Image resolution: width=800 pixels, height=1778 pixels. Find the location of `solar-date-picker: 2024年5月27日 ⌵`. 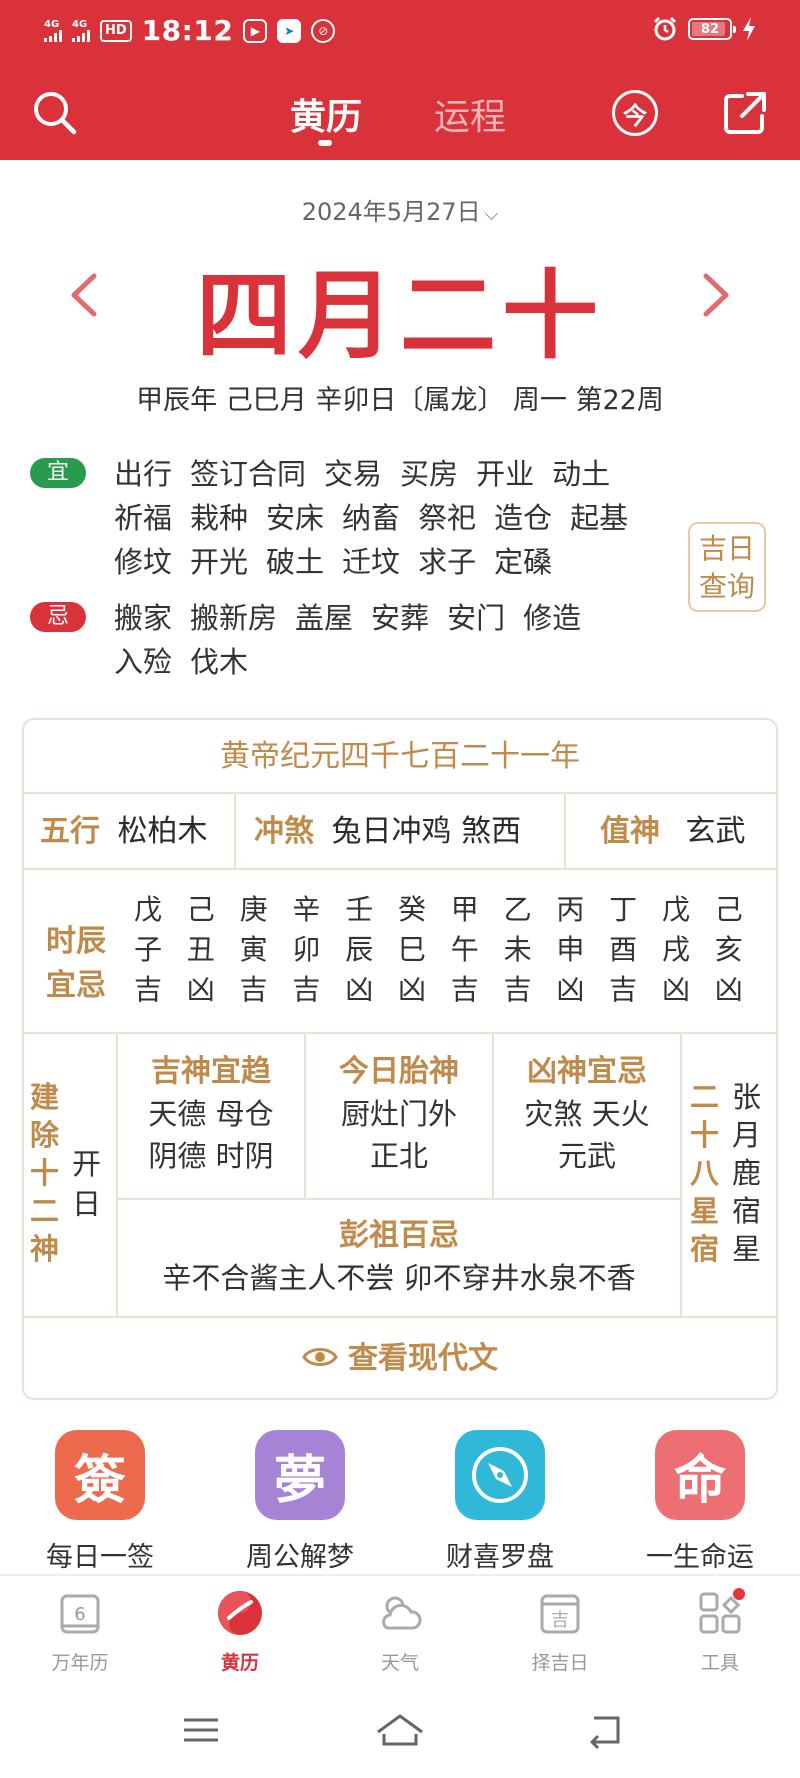

solar-date-picker: 2024年5月27日 ⌵ is located at coordinates (400, 209).